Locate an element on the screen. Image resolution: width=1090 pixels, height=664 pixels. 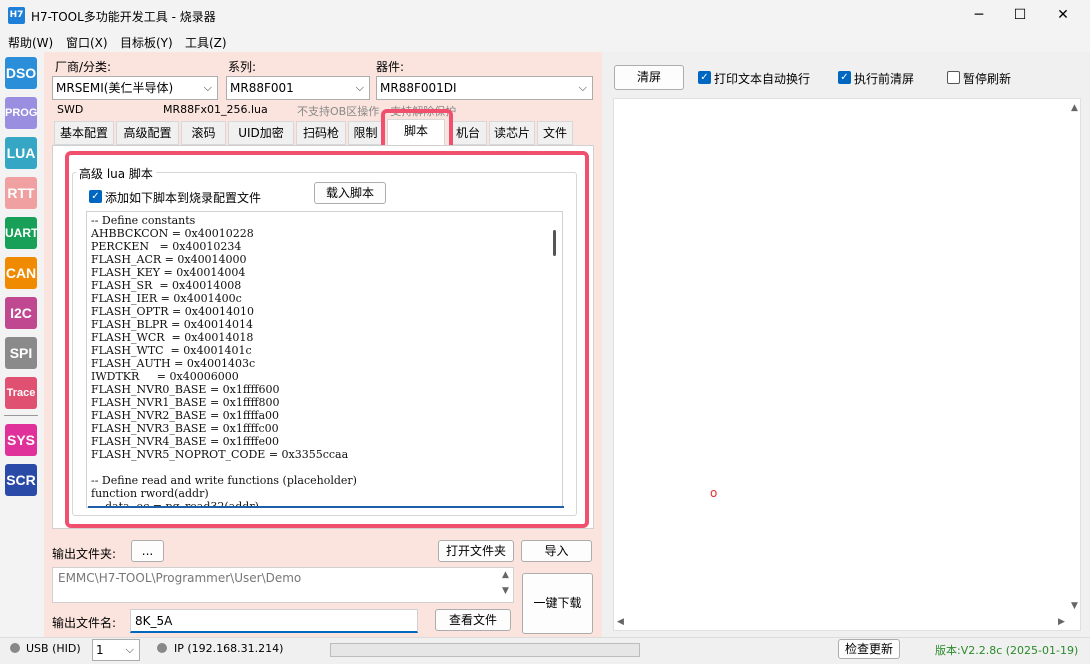
clear-screen-button: 清屏 is located at coordinates (649, 77).